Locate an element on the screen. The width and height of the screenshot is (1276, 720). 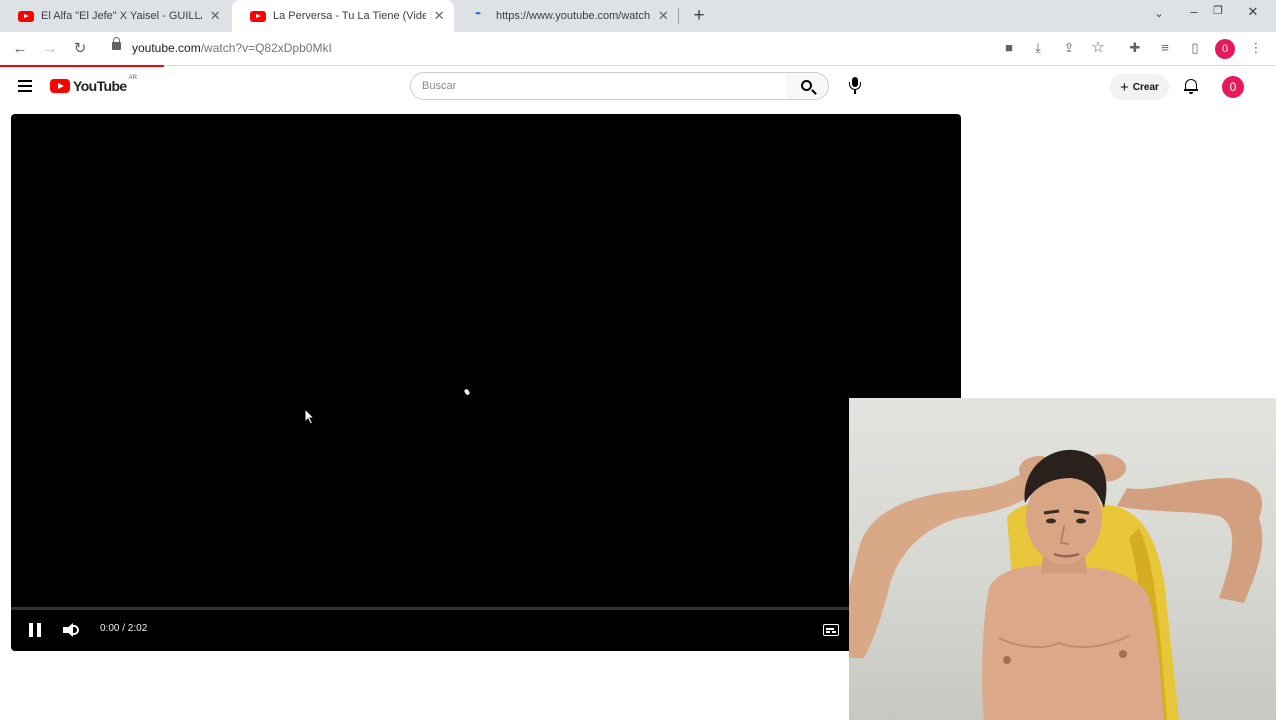
youtube-wordmark: YouTube is located at coordinates (100, 86).